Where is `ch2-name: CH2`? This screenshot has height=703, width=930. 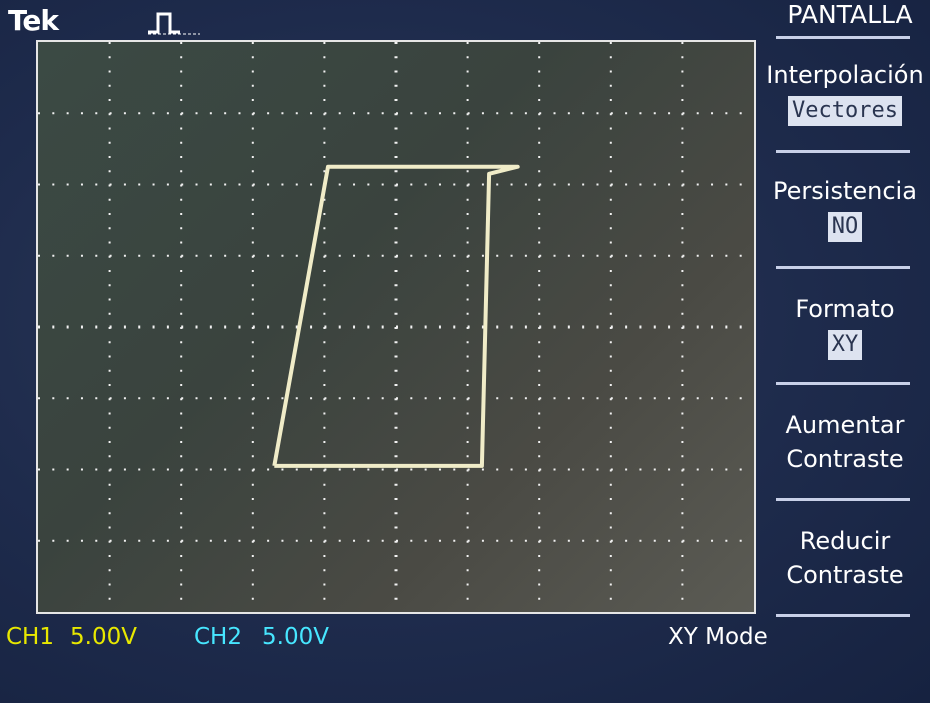 ch2-name: CH2 is located at coordinates (218, 637).